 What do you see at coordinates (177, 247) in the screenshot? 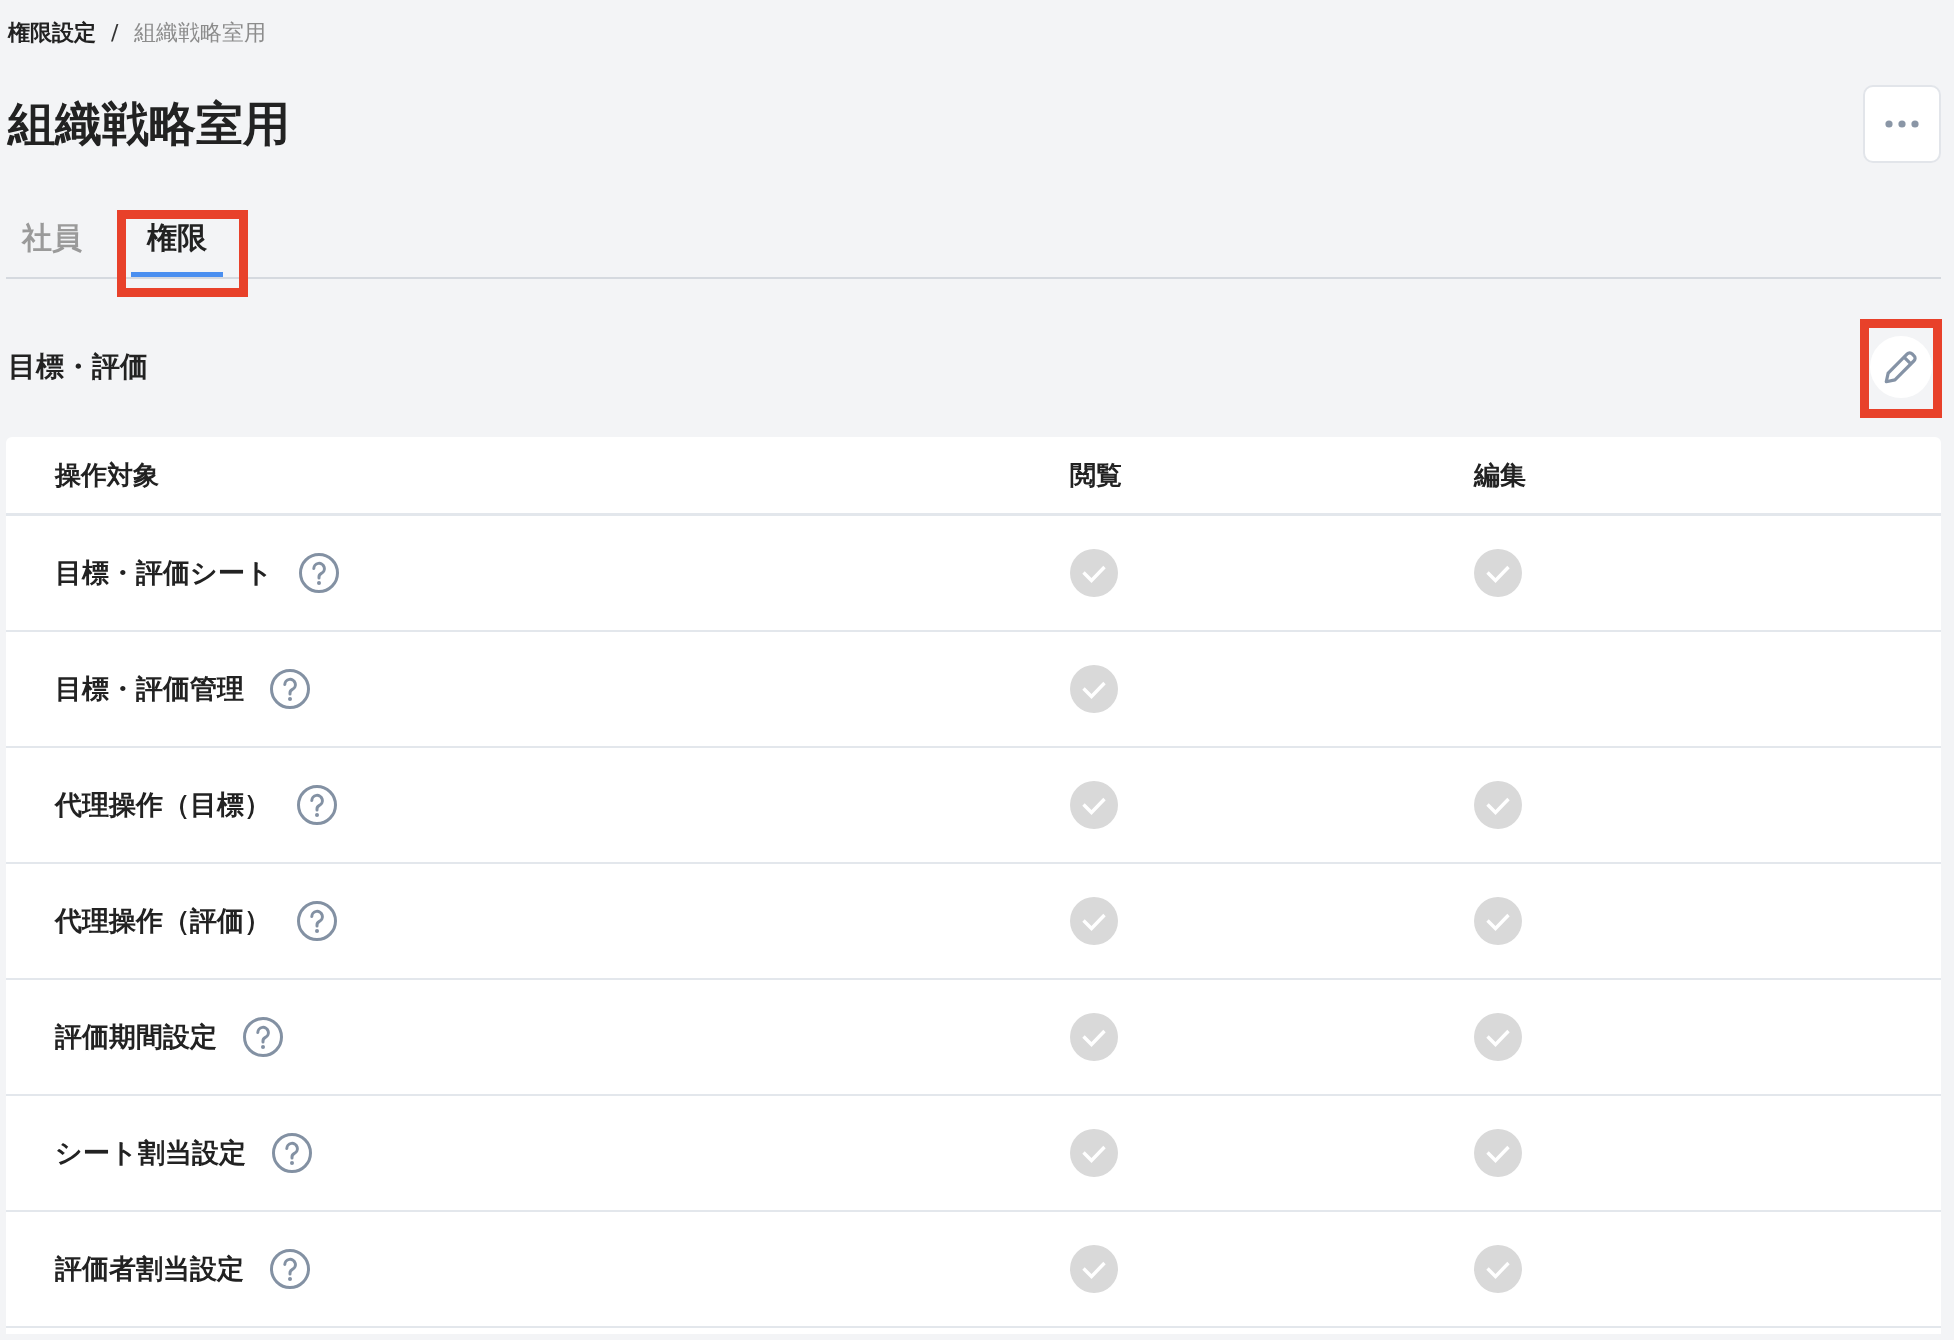
I see `tab: 権限` at bounding box center [177, 247].